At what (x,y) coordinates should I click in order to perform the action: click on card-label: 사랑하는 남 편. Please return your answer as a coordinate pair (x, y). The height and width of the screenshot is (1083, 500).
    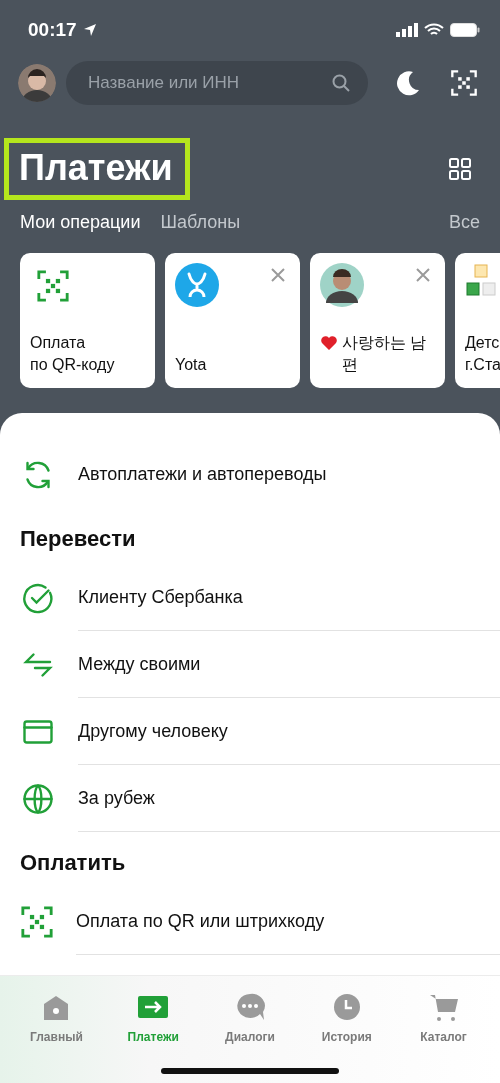
    Looking at the image, I should click on (384, 354).